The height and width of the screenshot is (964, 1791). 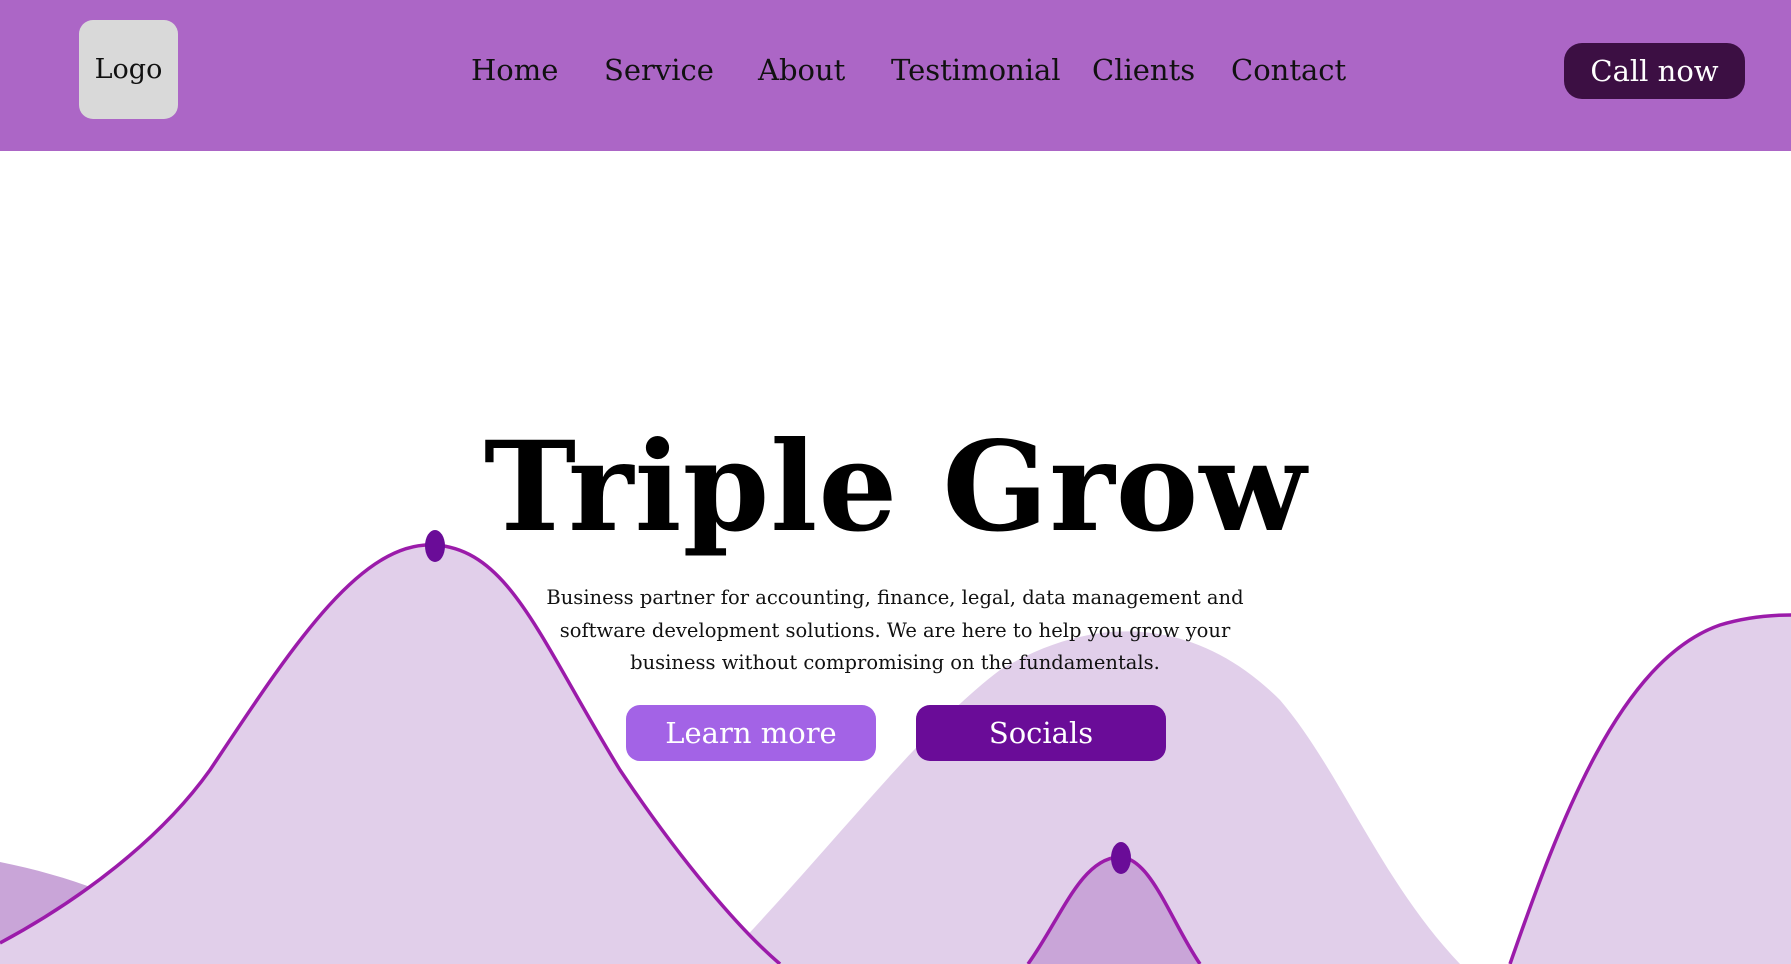 What do you see at coordinates (1650, 789) in the screenshot?
I see `right-edge-hill-fill` at bounding box center [1650, 789].